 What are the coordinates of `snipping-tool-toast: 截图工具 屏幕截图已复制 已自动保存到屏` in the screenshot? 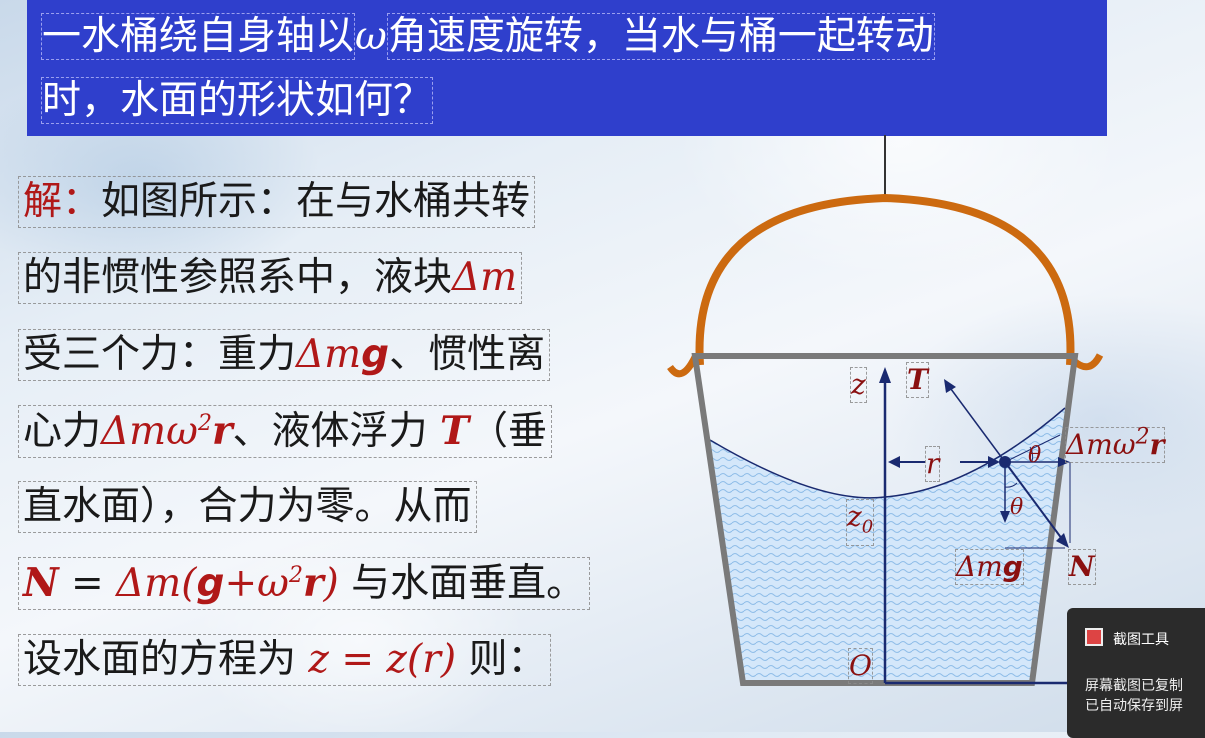 It's located at (1136, 673).